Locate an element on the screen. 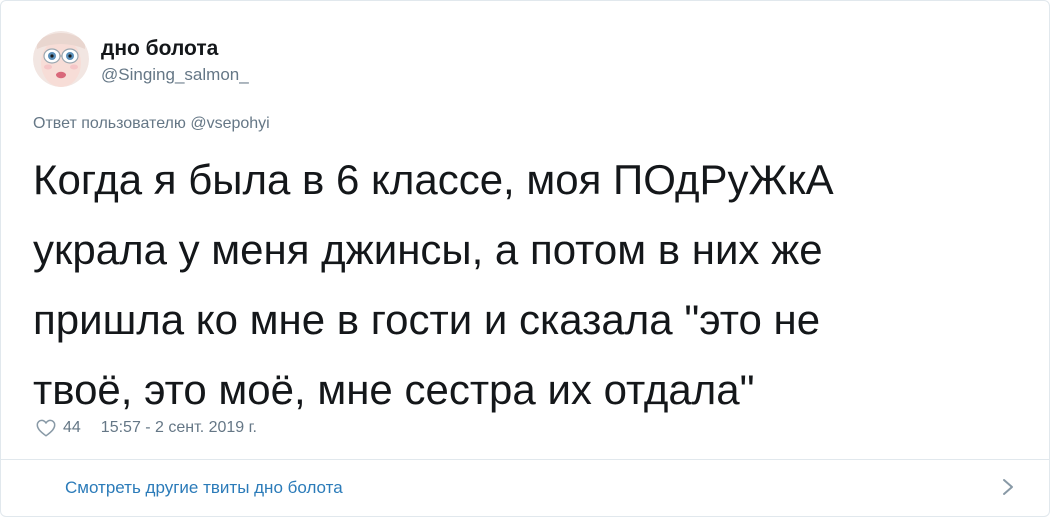 This screenshot has width=1050, height=517. author-name: дно болота is located at coordinates (159, 49).